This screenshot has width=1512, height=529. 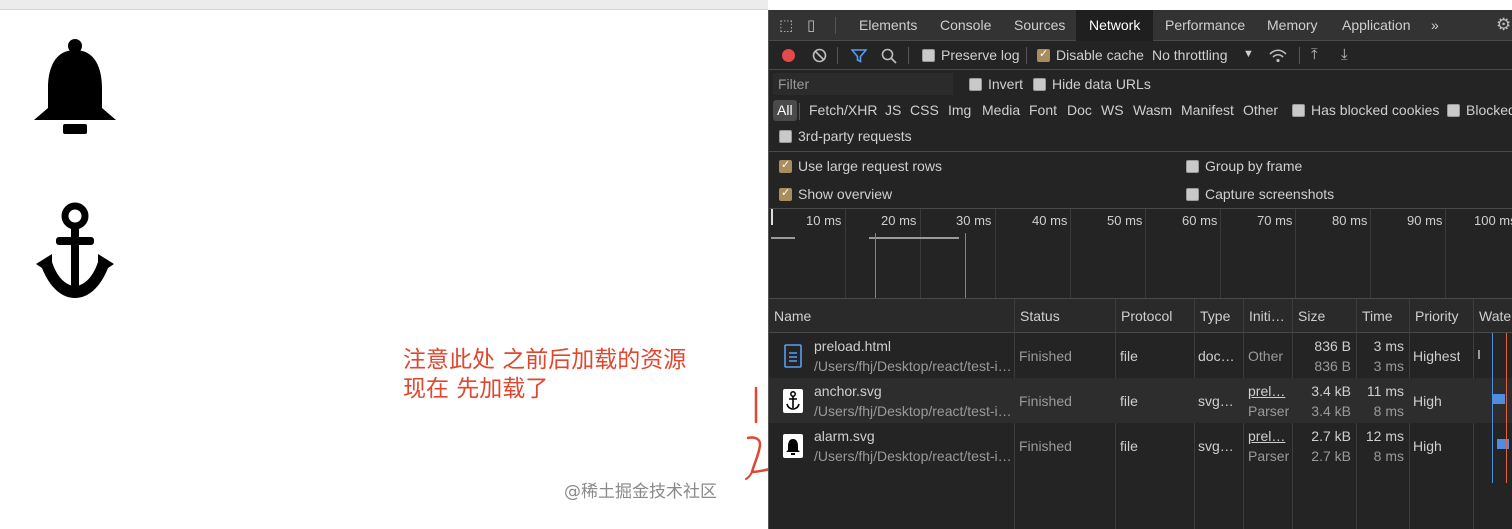 What do you see at coordinates (965, 265) in the screenshot?
I see `load-event-marker` at bounding box center [965, 265].